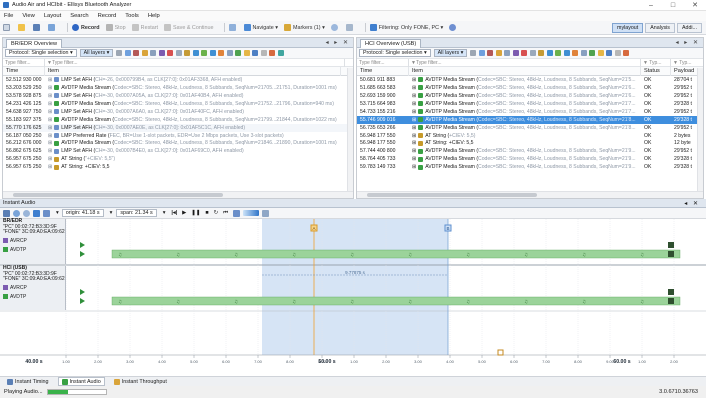  What do you see at coordinates (335, 27) in the screenshot?
I see `search-icon` at bounding box center [335, 27].